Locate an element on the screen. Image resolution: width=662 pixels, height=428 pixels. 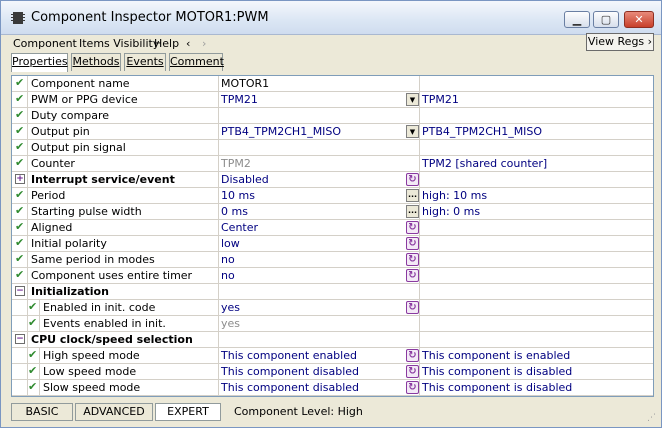
menu-items-visibility: Items Visibility is located at coordinates (119, 43).